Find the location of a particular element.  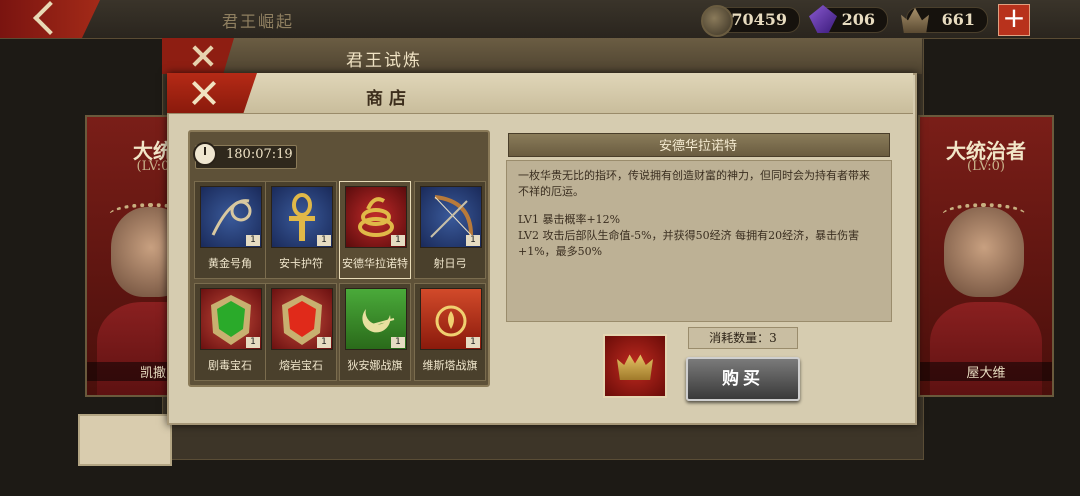

detail-title: 安德华拉诺特 is located at coordinates (697, 146).